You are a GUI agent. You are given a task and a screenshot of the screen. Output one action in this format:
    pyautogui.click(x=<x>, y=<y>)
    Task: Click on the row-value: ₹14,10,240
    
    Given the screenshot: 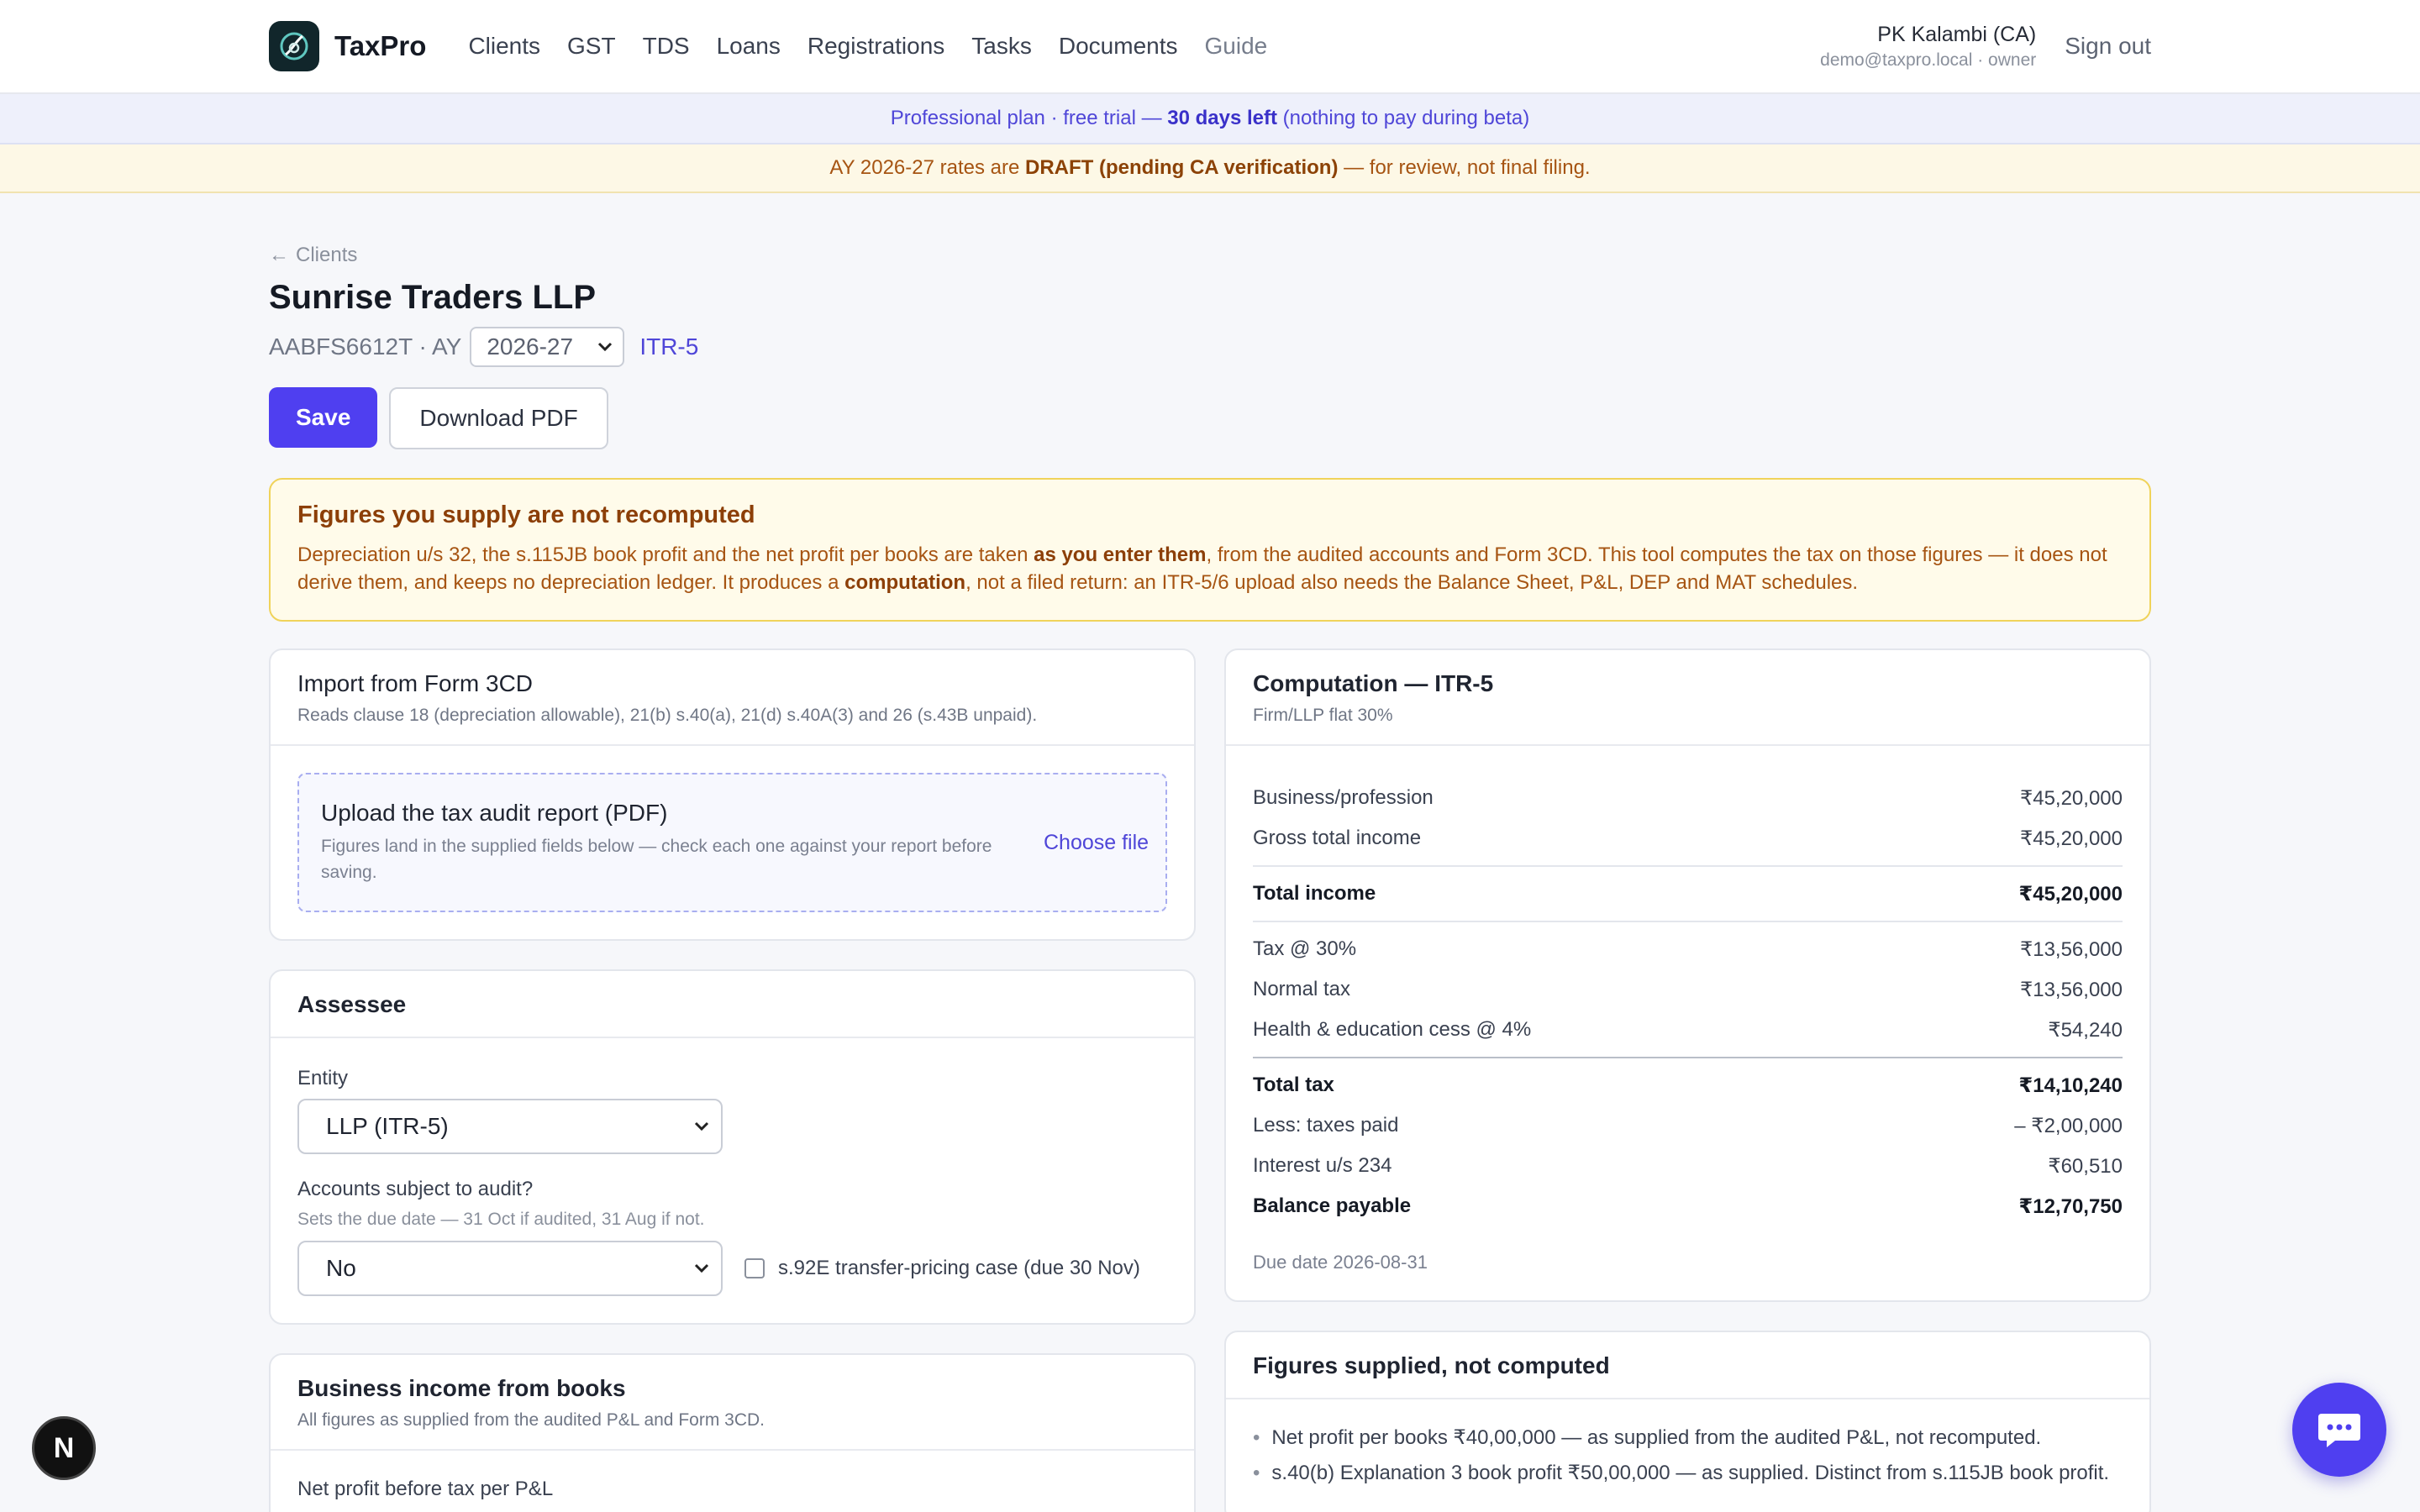 What is the action you would take?
    pyautogui.click(x=2070, y=1085)
    